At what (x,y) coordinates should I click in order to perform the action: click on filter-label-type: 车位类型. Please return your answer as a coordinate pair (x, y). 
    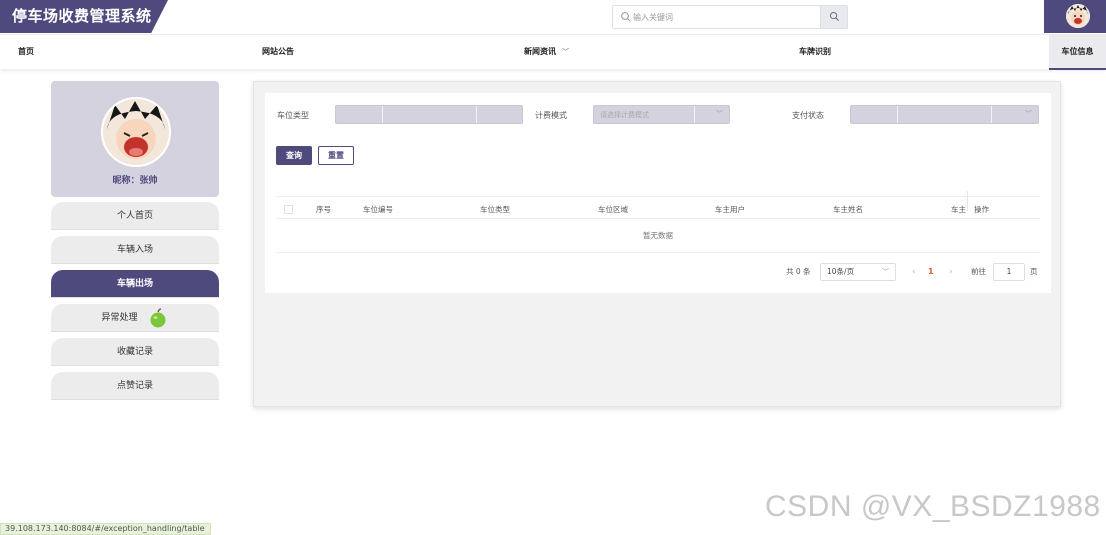
    Looking at the image, I should click on (293, 115).